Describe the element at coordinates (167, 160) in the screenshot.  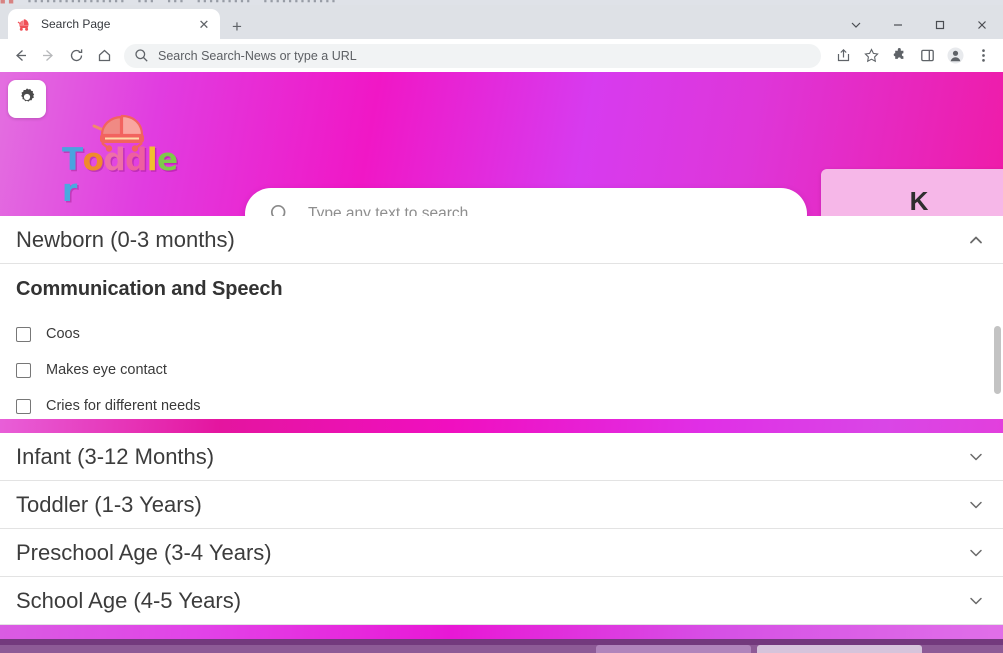
I see `logo-letter: e` at that location.